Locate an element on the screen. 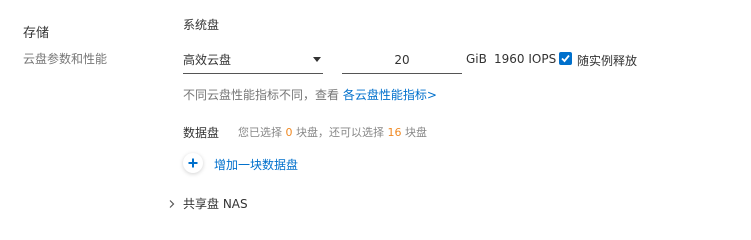  add-data-disk-button is located at coordinates (193, 163).